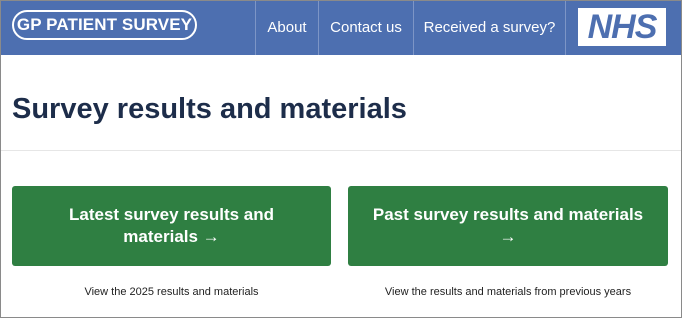 The width and height of the screenshot is (682, 318). What do you see at coordinates (286, 28) in the screenshot?
I see `nav-about-link: About` at bounding box center [286, 28].